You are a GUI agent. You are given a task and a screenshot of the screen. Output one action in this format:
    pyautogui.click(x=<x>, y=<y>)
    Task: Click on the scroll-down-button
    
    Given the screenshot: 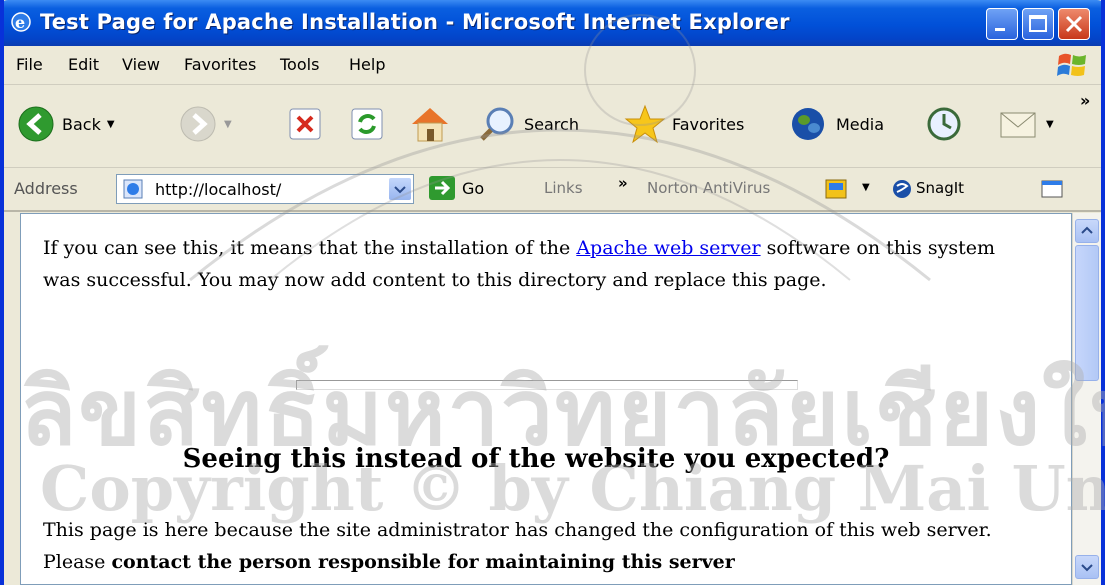 What is the action you would take?
    pyautogui.click(x=1087, y=567)
    